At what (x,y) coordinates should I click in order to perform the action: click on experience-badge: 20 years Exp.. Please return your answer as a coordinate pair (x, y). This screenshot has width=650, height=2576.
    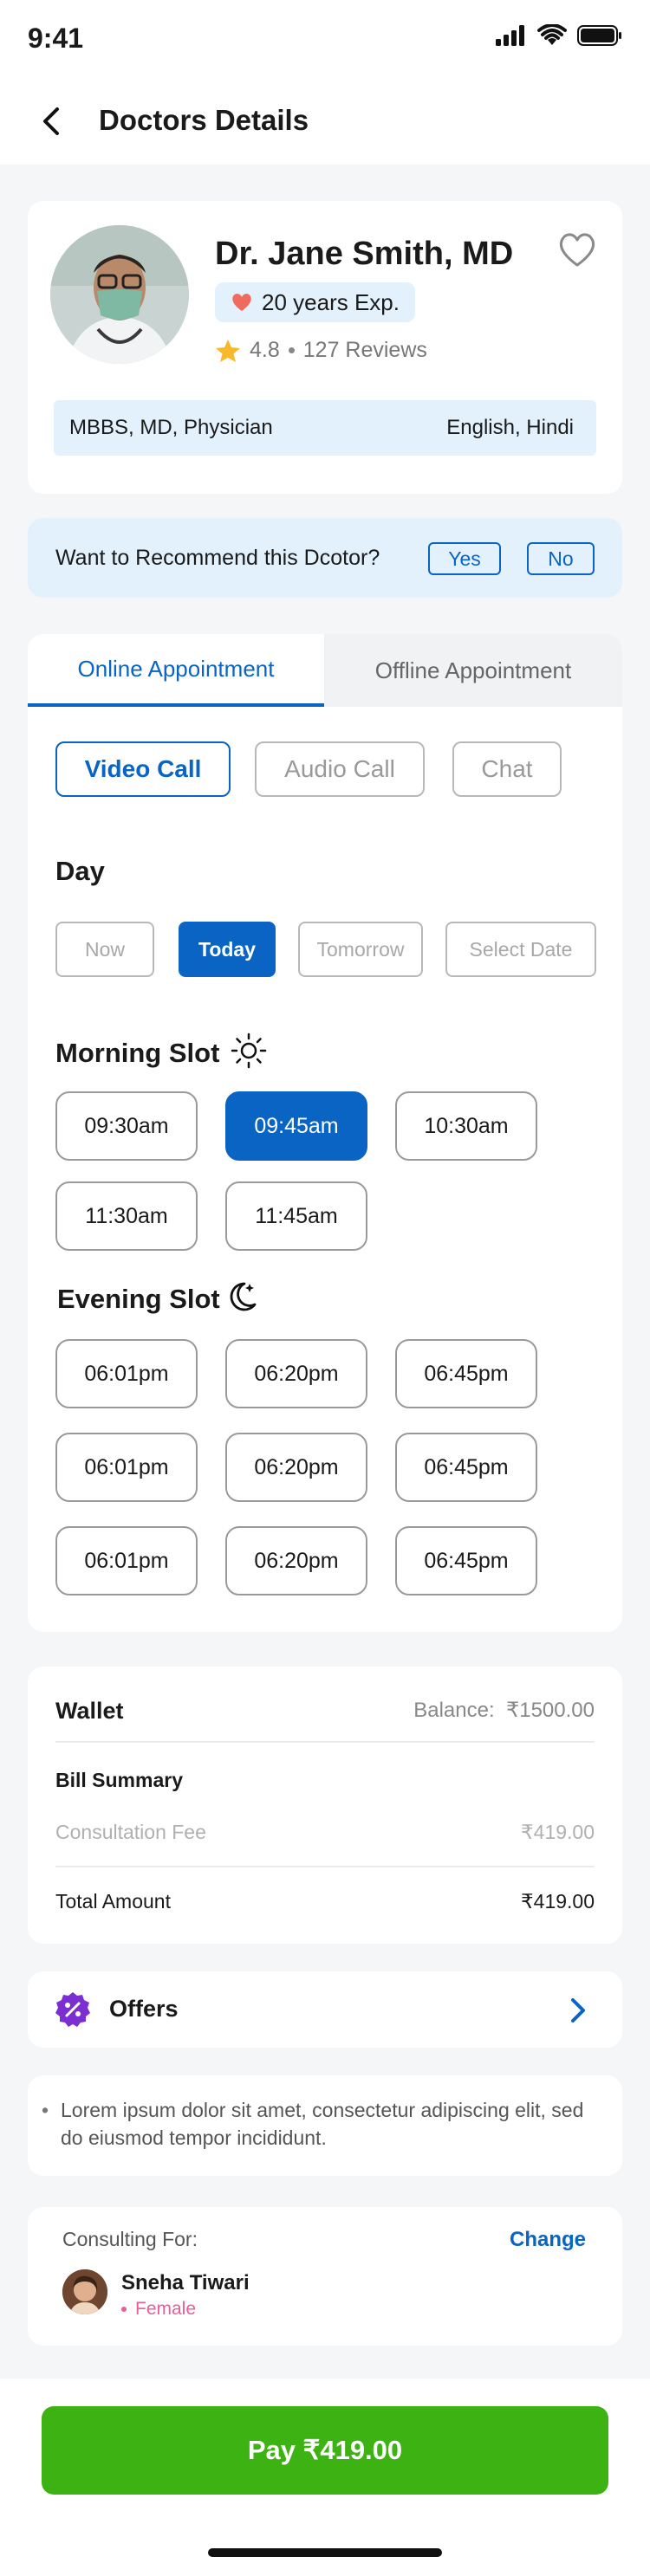
    Looking at the image, I should click on (315, 302).